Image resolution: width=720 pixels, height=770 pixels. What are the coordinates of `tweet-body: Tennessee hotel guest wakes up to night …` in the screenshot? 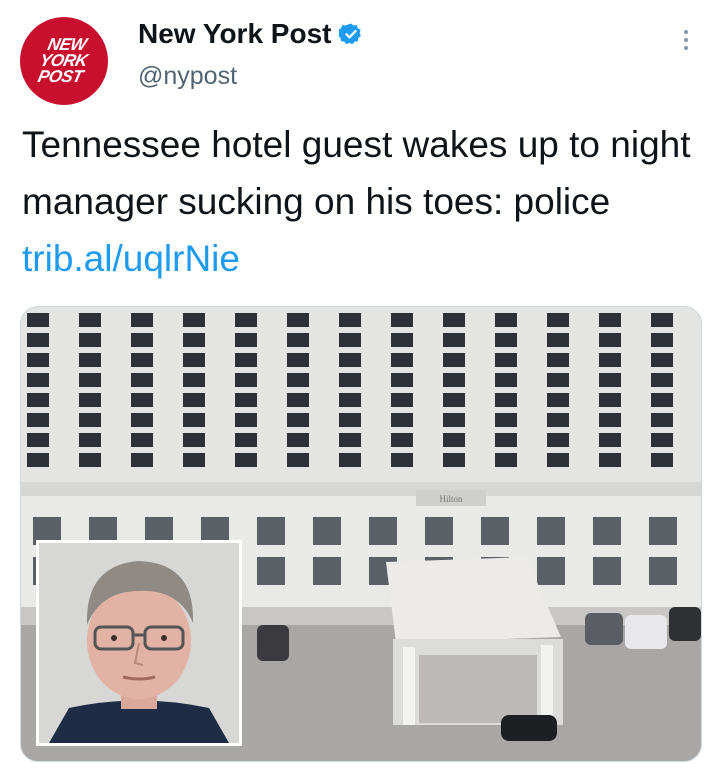 It's located at (356, 173).